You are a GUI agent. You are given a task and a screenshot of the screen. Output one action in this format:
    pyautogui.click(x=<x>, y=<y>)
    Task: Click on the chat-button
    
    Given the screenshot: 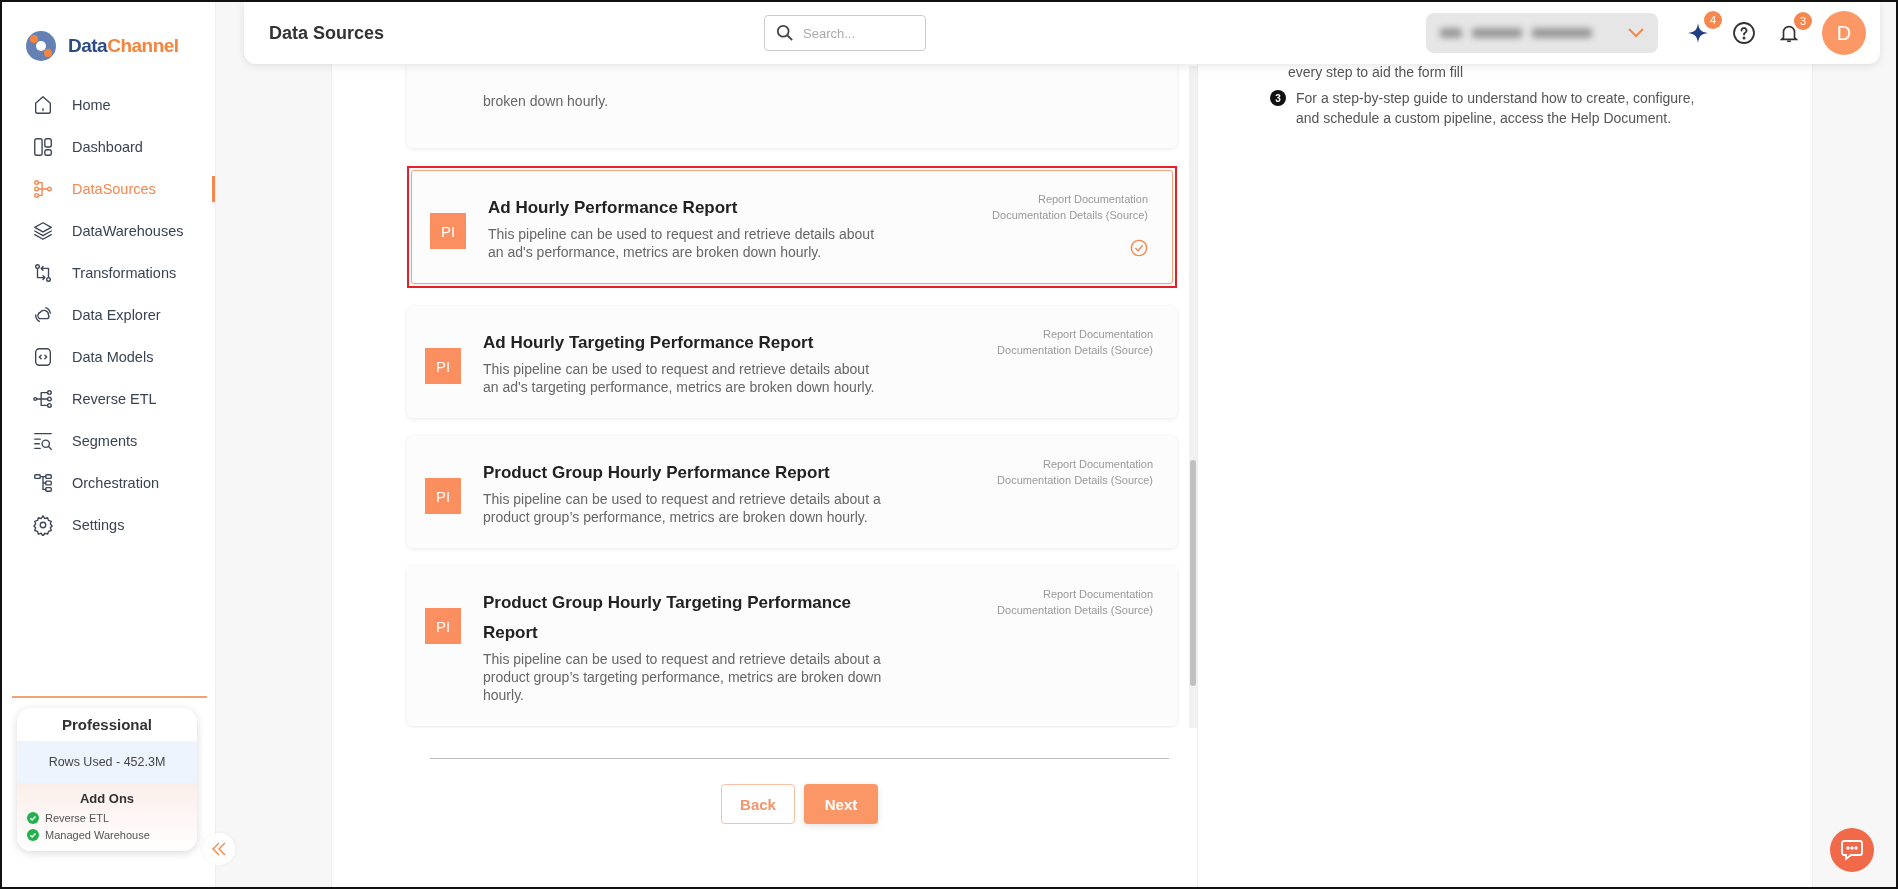 What is the action you would take?
    pyautogui.click(x=1852, y=850)
    